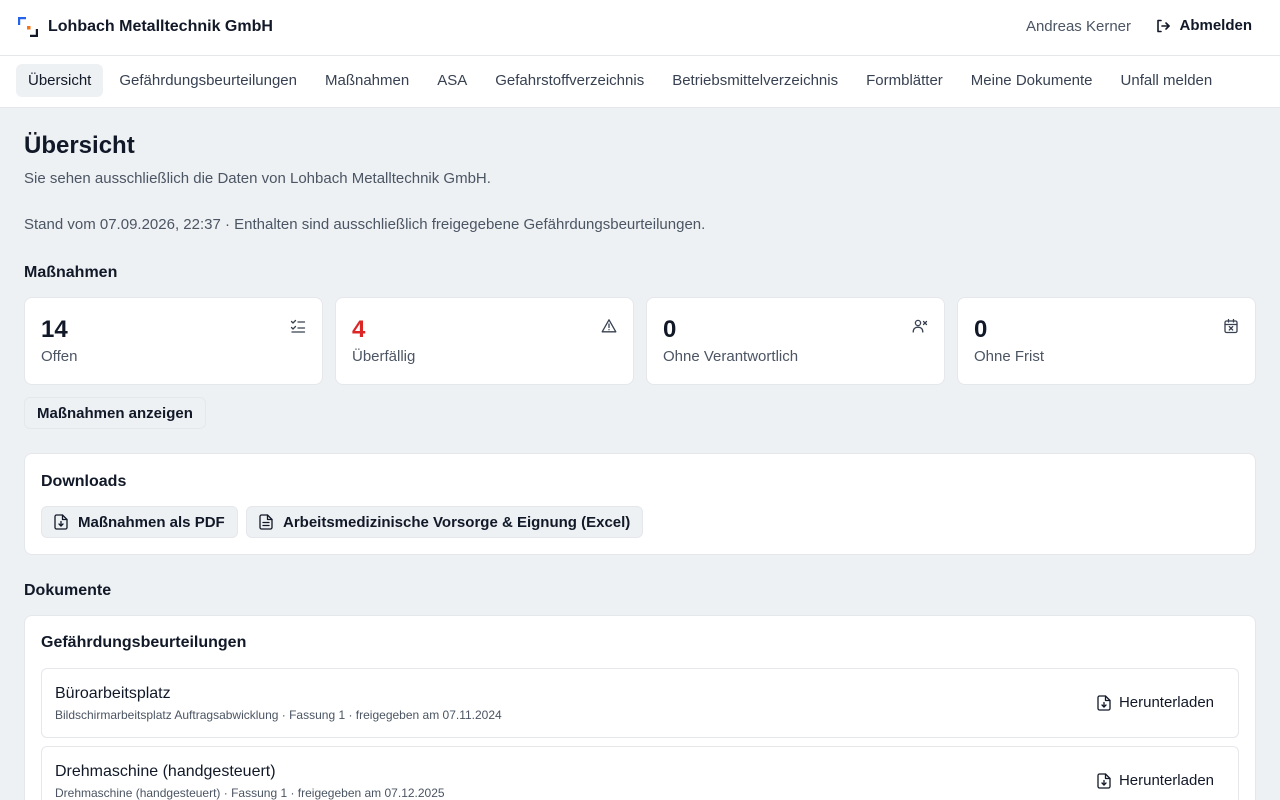 The width and height of the screenshot is (1280, 800). What do you see at coordinates (609, 326) in the screenshot?
I see `warning-triangle-icon` at bounding box center [609, 326].